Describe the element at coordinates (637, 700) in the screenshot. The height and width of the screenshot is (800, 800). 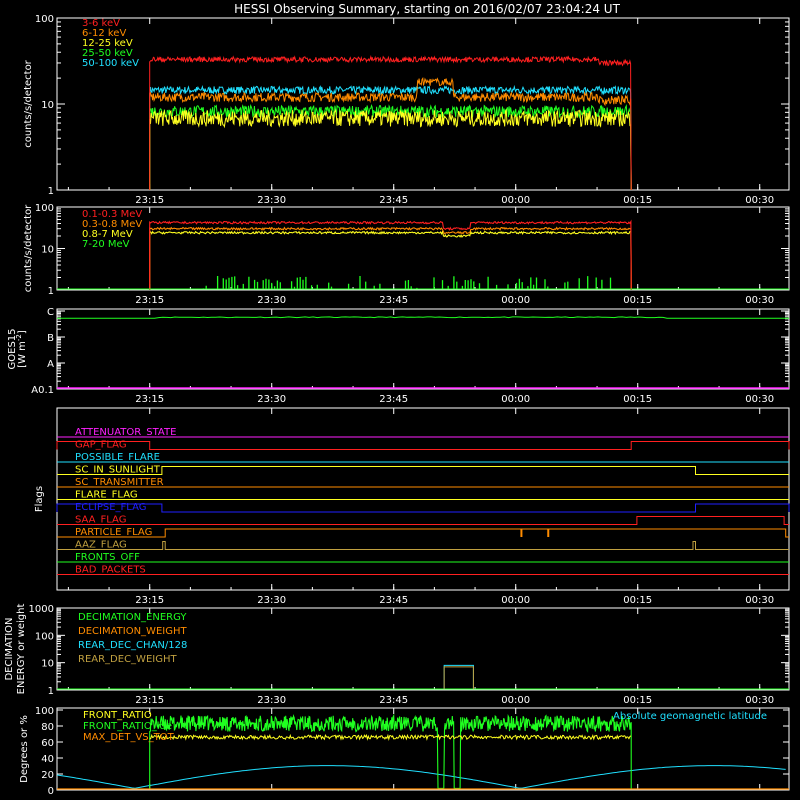
I see `decimation-panel-xtick-label: 00:15` at that location.